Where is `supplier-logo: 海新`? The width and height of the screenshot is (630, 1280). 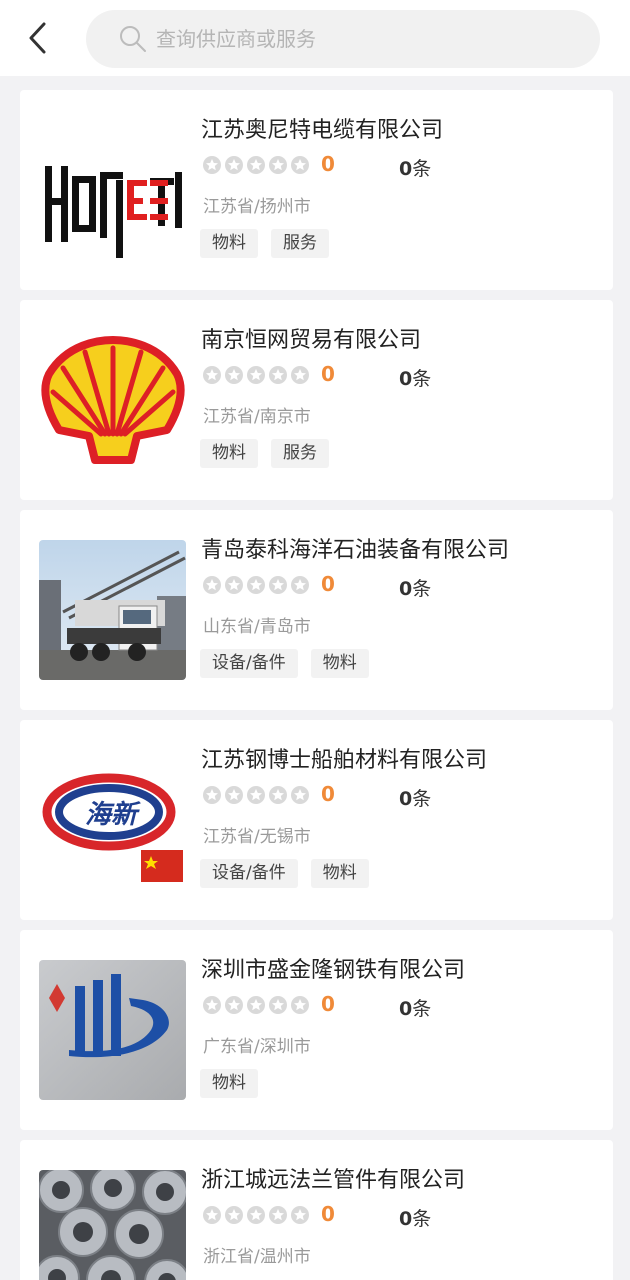
supplier-logo: 海新 is located at coordinates (112, 820).